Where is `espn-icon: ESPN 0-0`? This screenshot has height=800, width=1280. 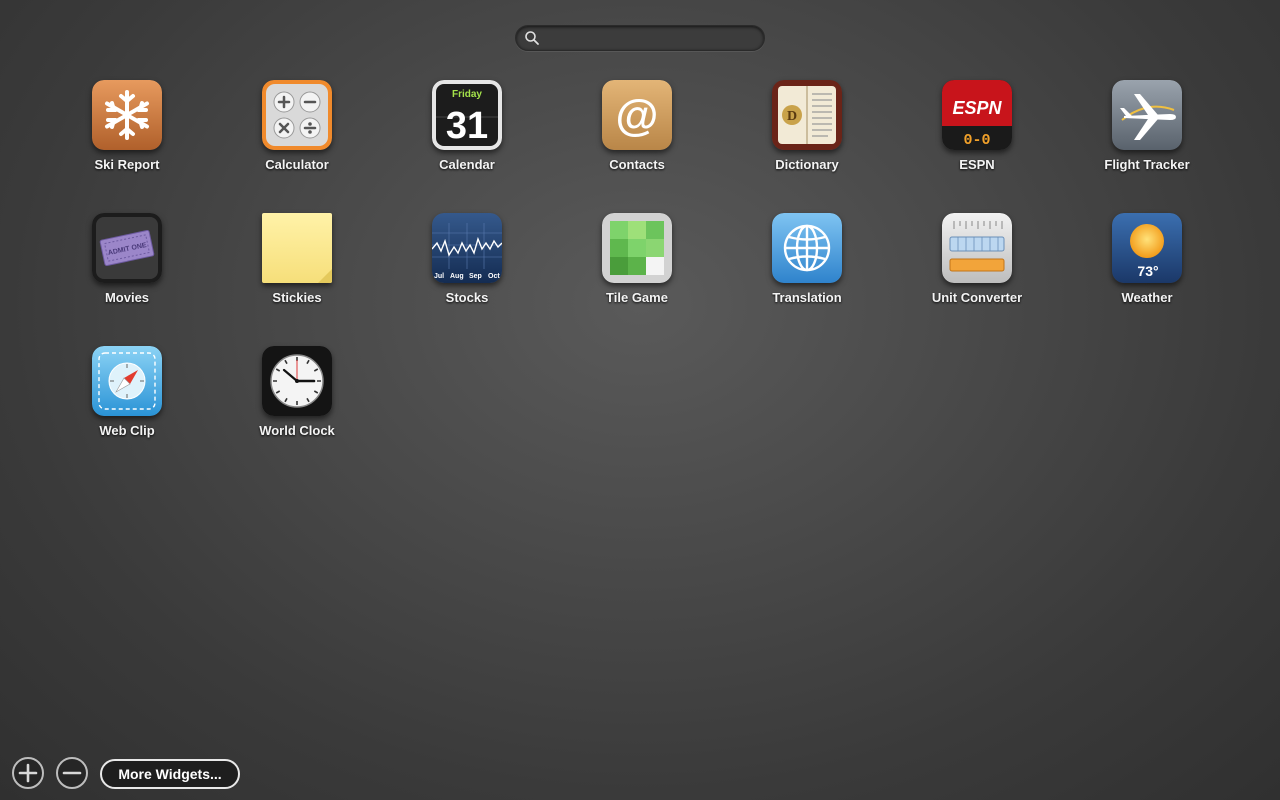 espn-icon: ESPN 0-0 is located at coordinates (977, 115).